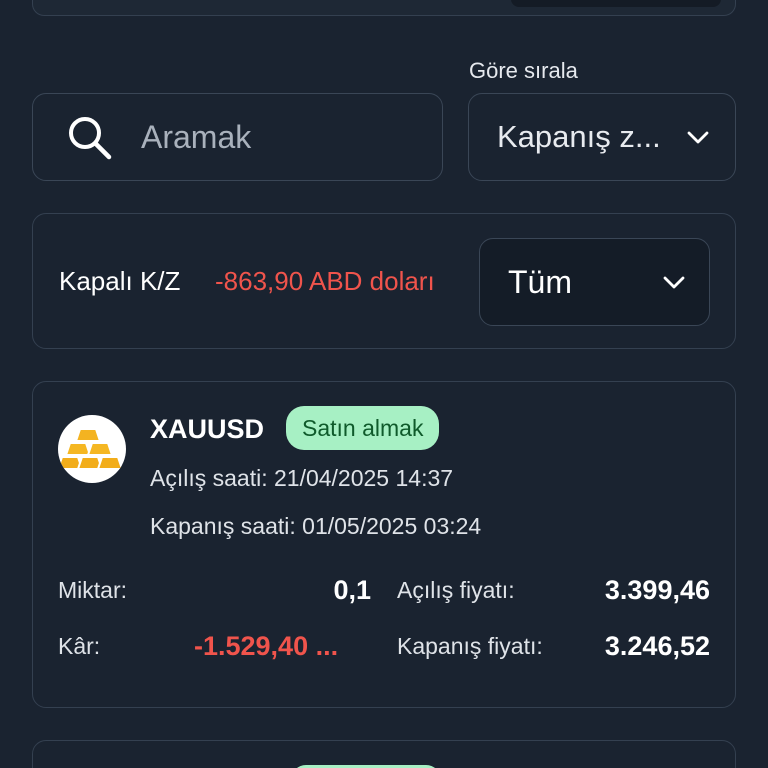 Image resolution: width=768 pixels, height=768 pixels. I want to click on gold-bars-icon, so click(92, 449).